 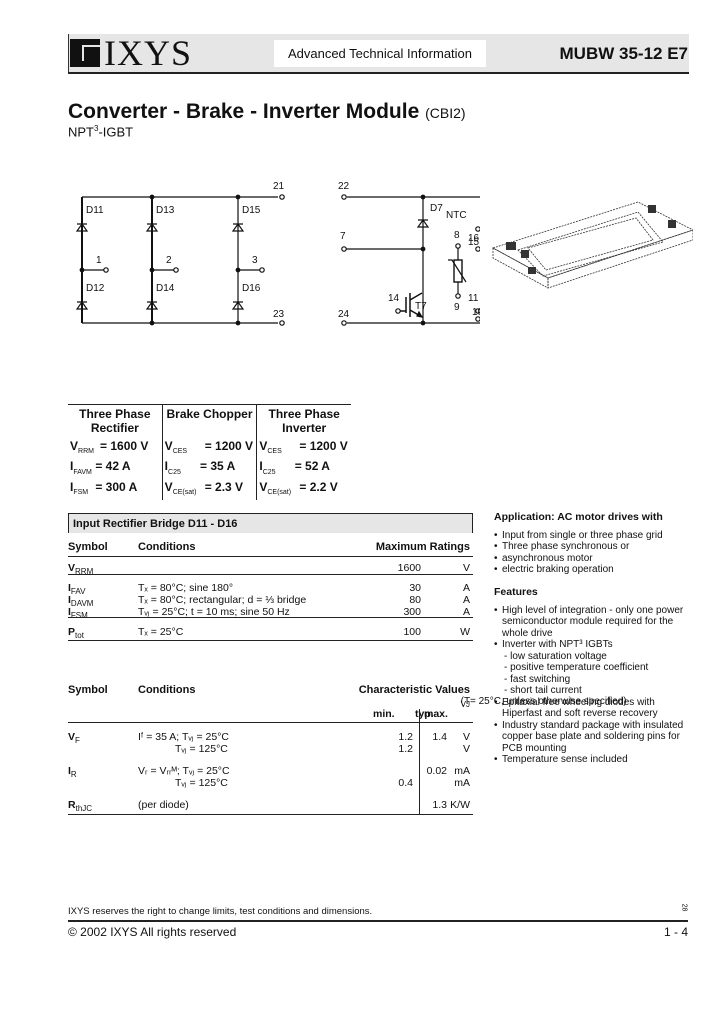 What do you see at coordinates (675, 932) in the screenshot?
I see `page-number: 1 - 4` at bounding box center [675, 932].